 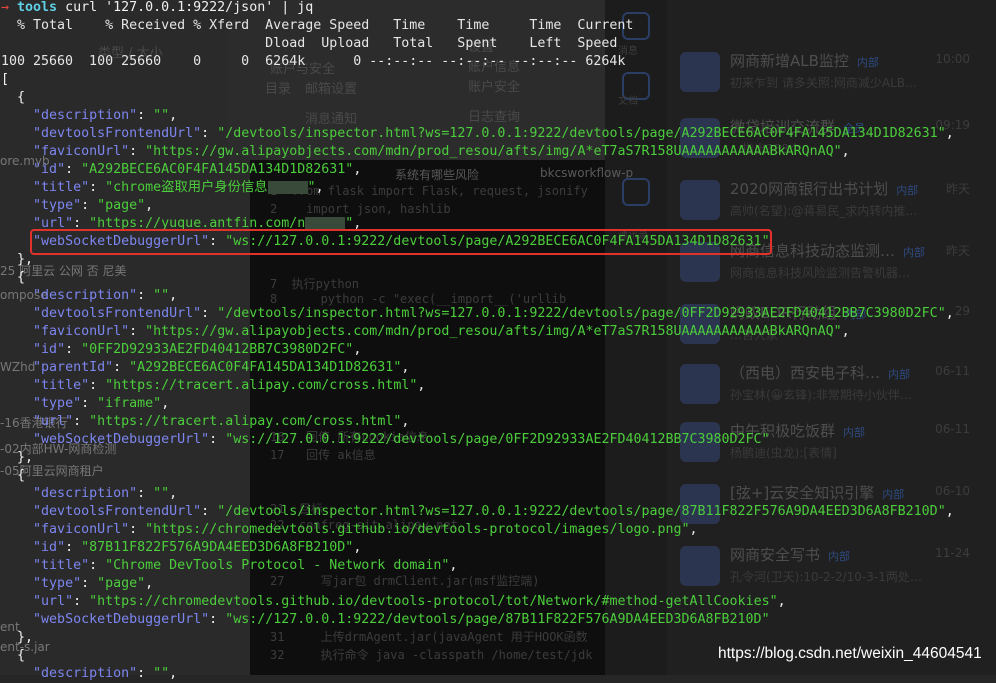 I want to click on chat-time: 29, so click(x=962, y=311).